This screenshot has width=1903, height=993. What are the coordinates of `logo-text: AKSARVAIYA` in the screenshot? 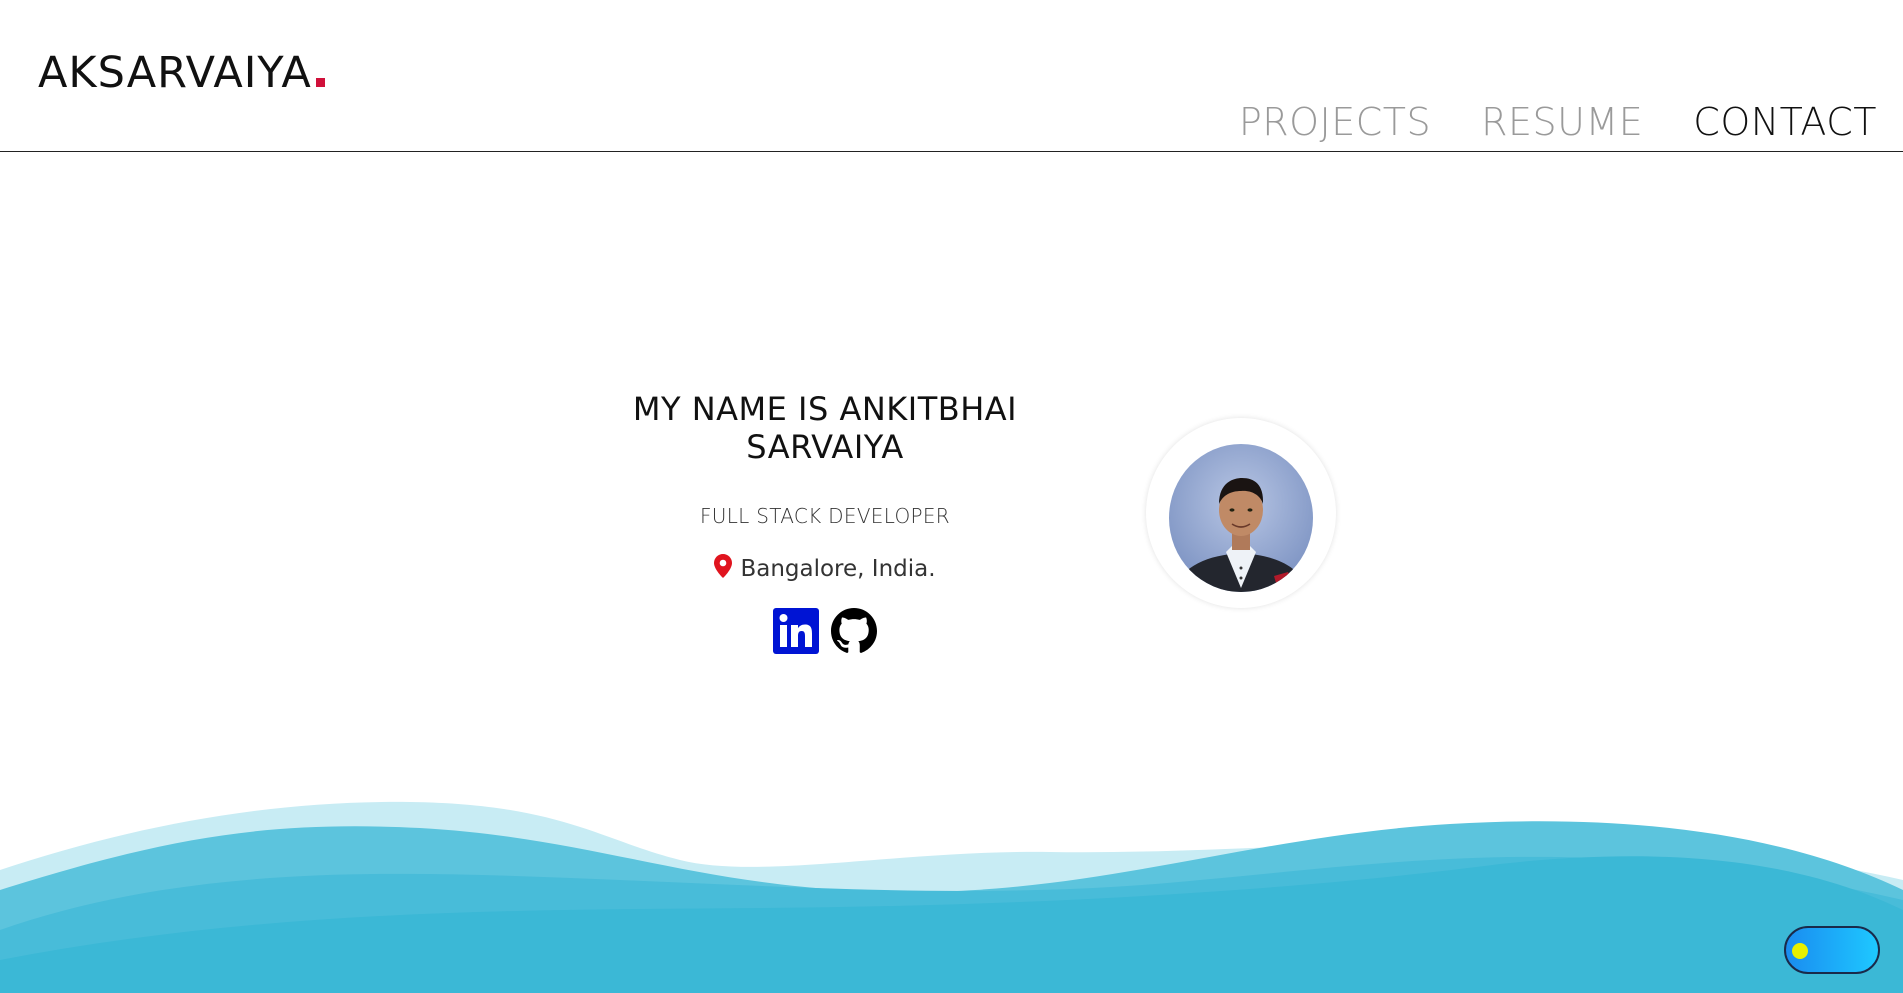 It's located at (175, 73).